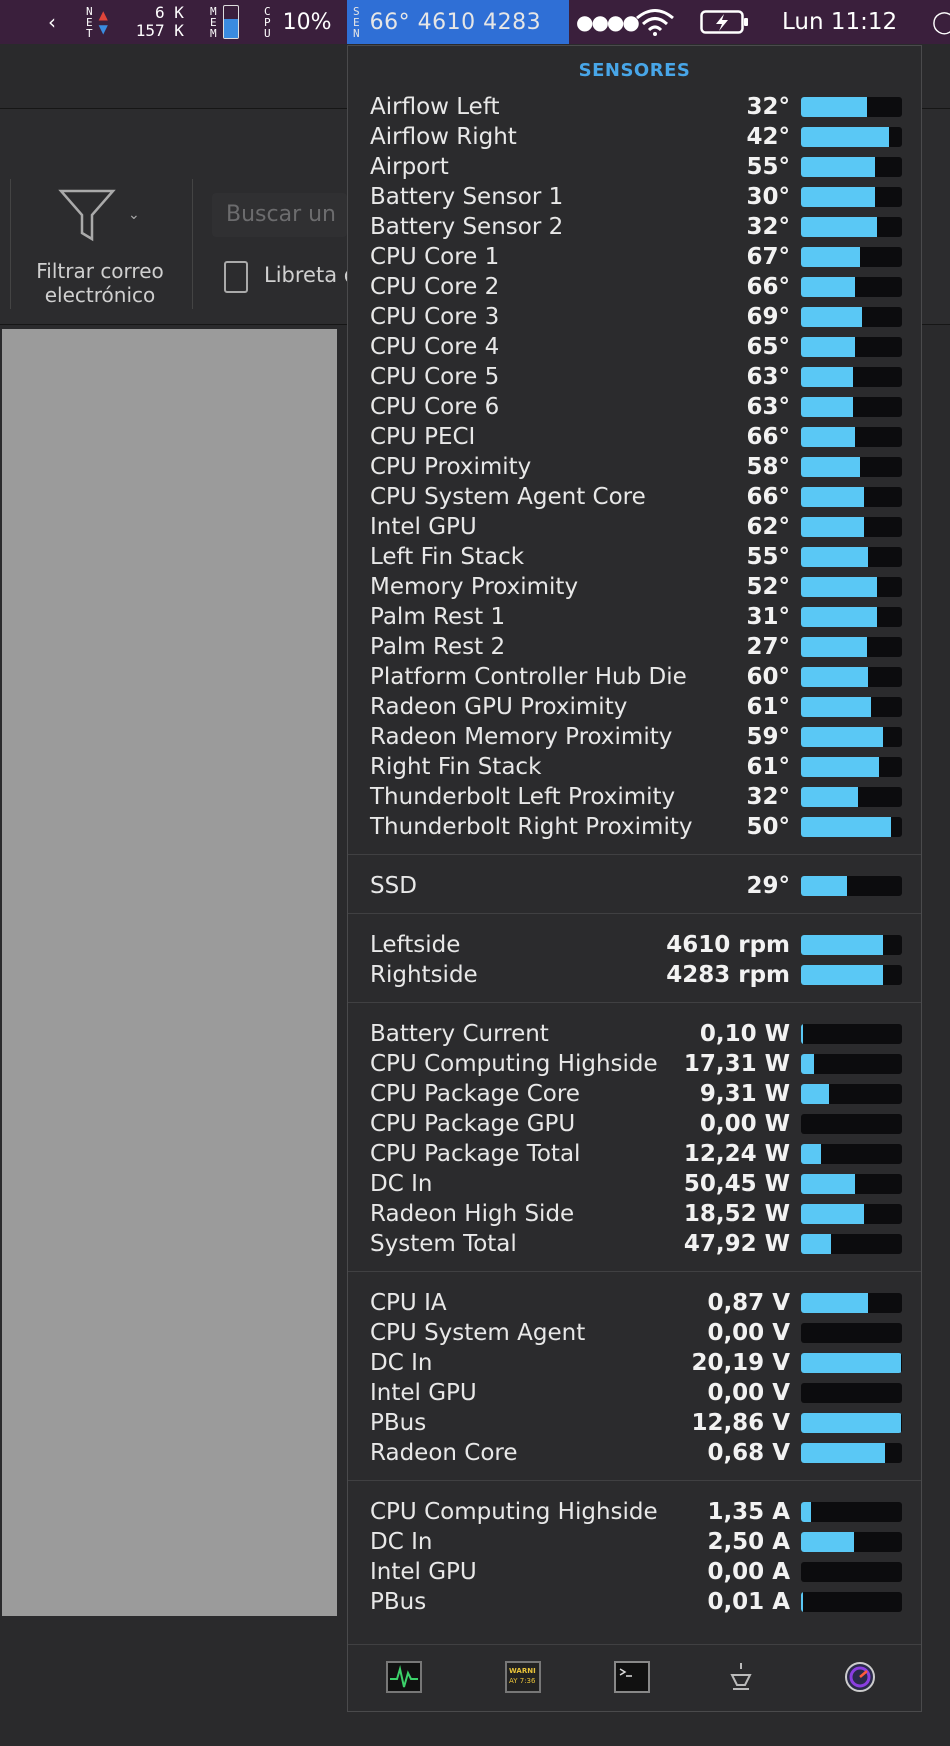 Image resolution: width=950 pixels, height=1746 pixels. What do you see at coordinates (608, 22) in the screenshot?
I see `dots-icon: ●●●●` at bounding box center [608, 22].